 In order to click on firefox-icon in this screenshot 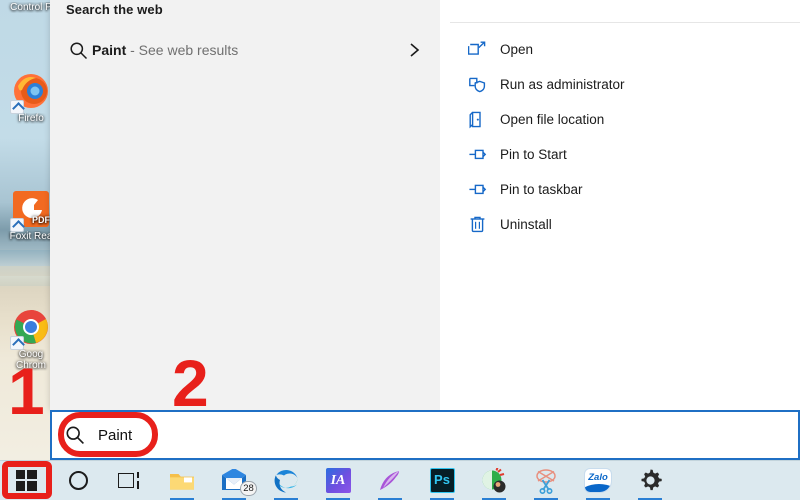, I will do `click(30, 94)`.